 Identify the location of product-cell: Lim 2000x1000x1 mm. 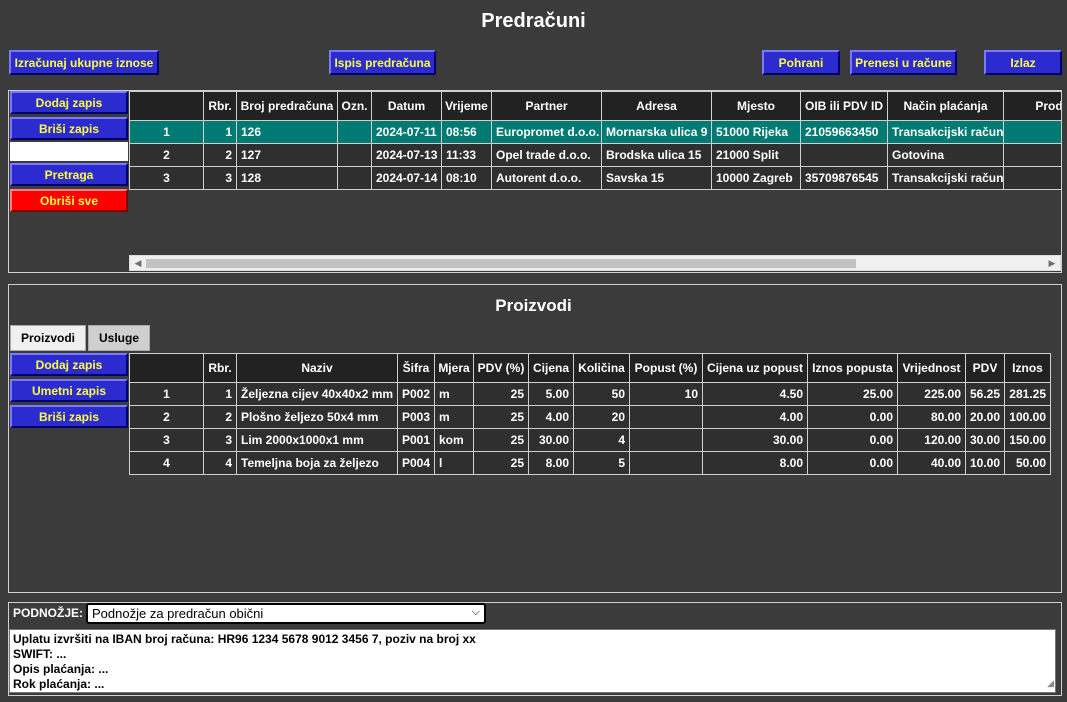
(317, 440).